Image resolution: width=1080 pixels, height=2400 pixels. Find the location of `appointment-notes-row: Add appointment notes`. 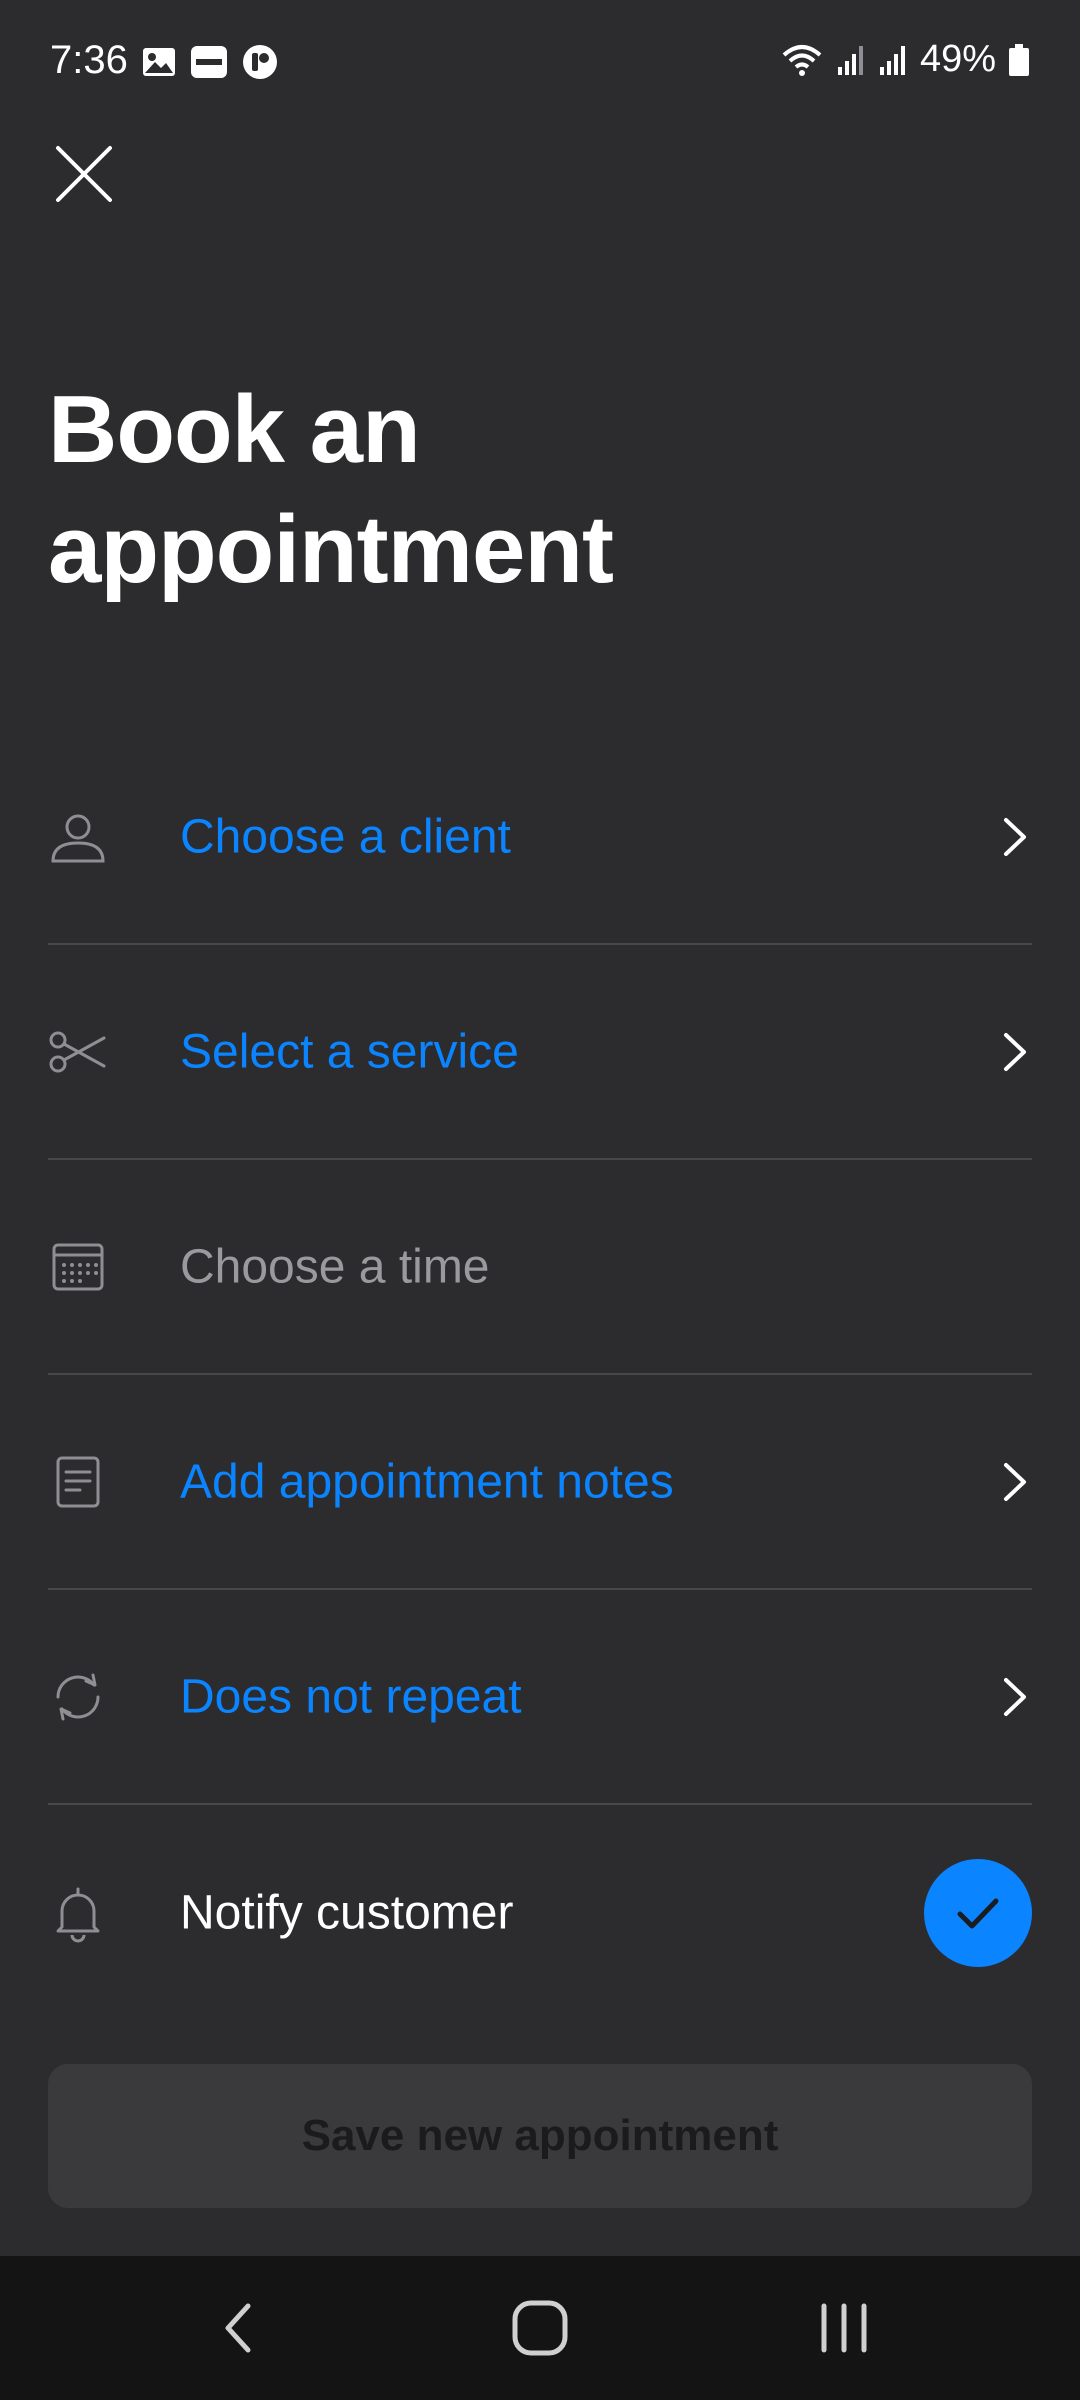

appointment-notes-row: Add appointment notes is located at coordinates (540, 1482).